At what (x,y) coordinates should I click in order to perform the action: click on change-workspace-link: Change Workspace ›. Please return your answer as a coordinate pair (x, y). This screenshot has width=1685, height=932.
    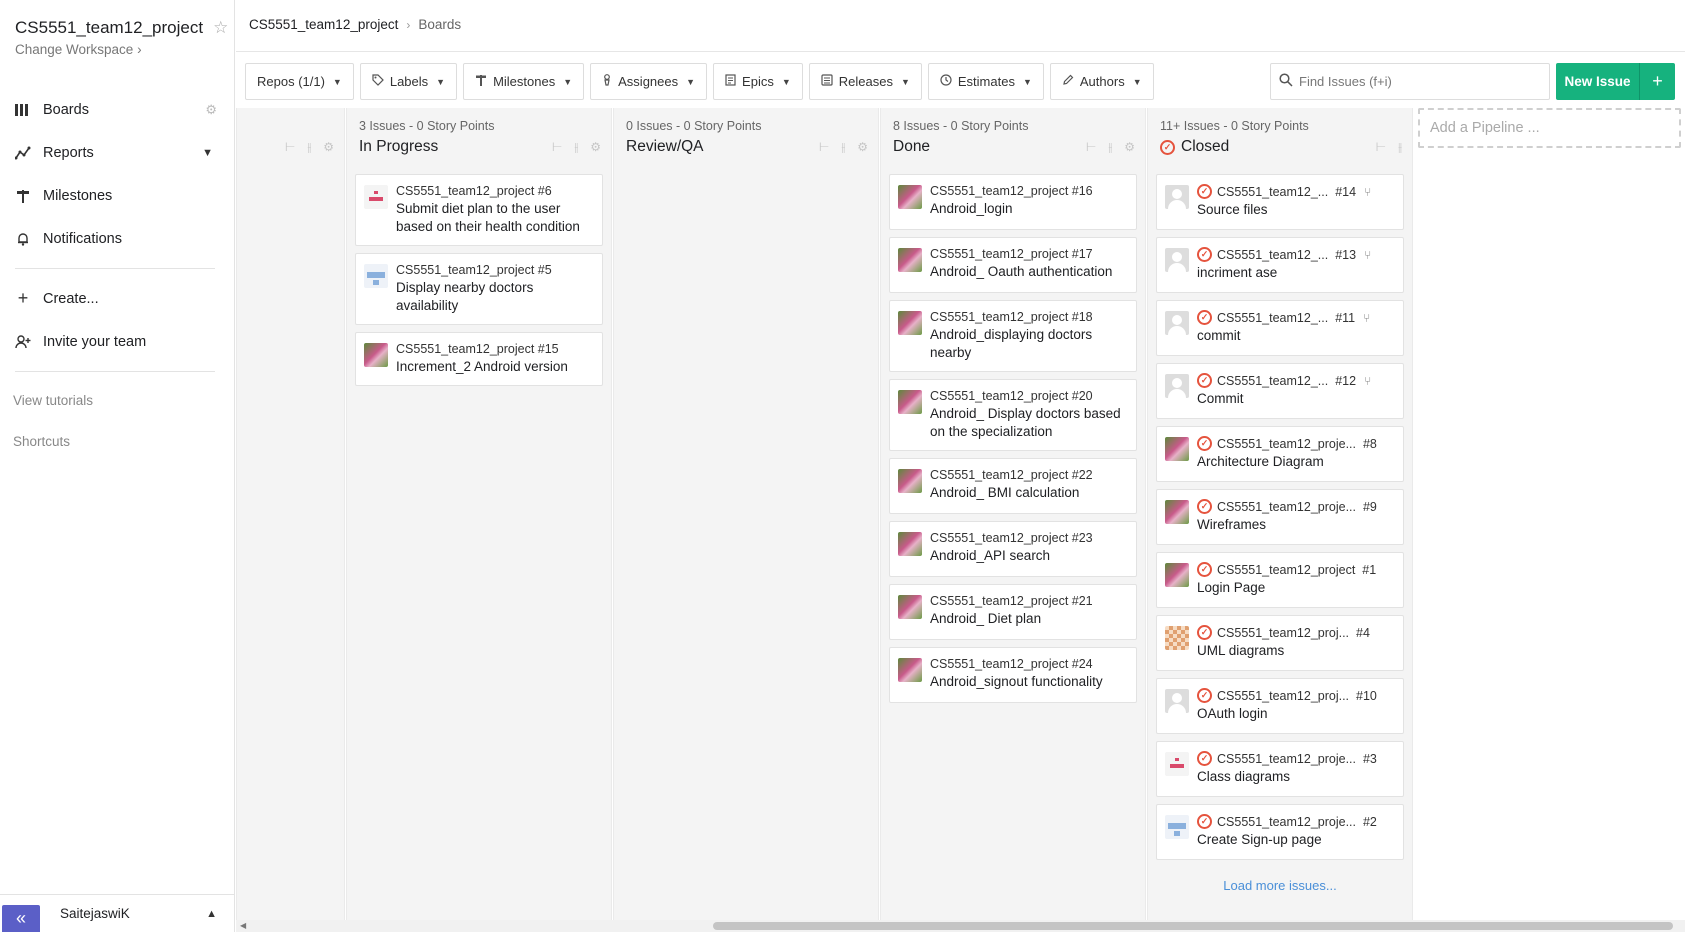
    Looking at the image, I should click on (78, 49).